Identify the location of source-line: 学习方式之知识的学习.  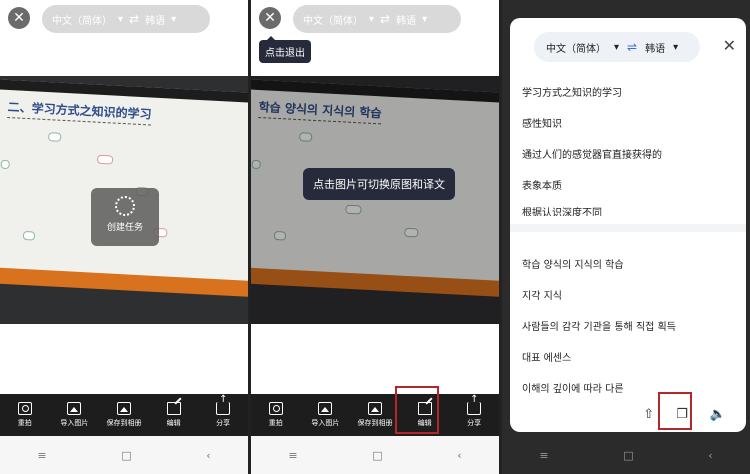
(572, 93).